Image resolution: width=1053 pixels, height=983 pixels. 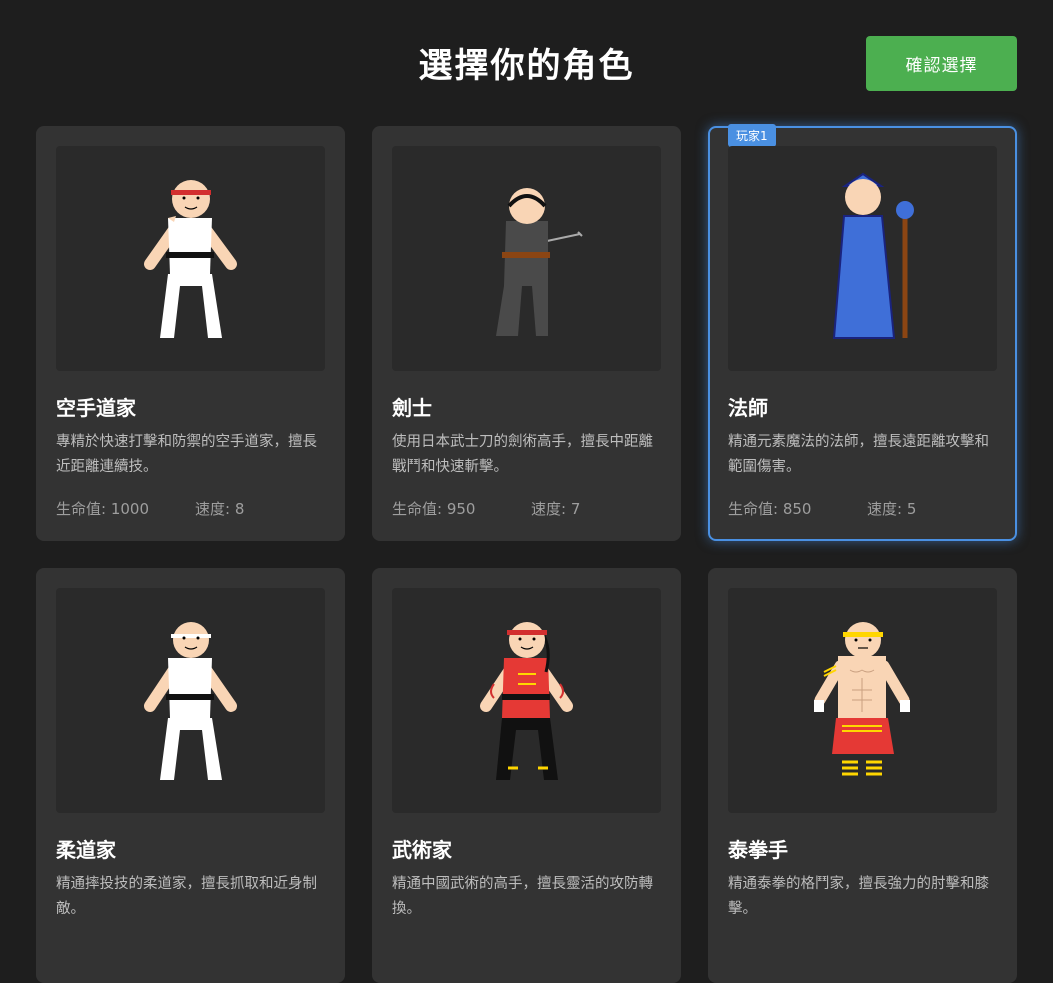 What do you see at coordinates (858, 896) in the screenshot?
I see `character-description: 精通泰拳的格鬥家，擅長強力的肘擊和膝擊。` at bounding box center [858, 896].